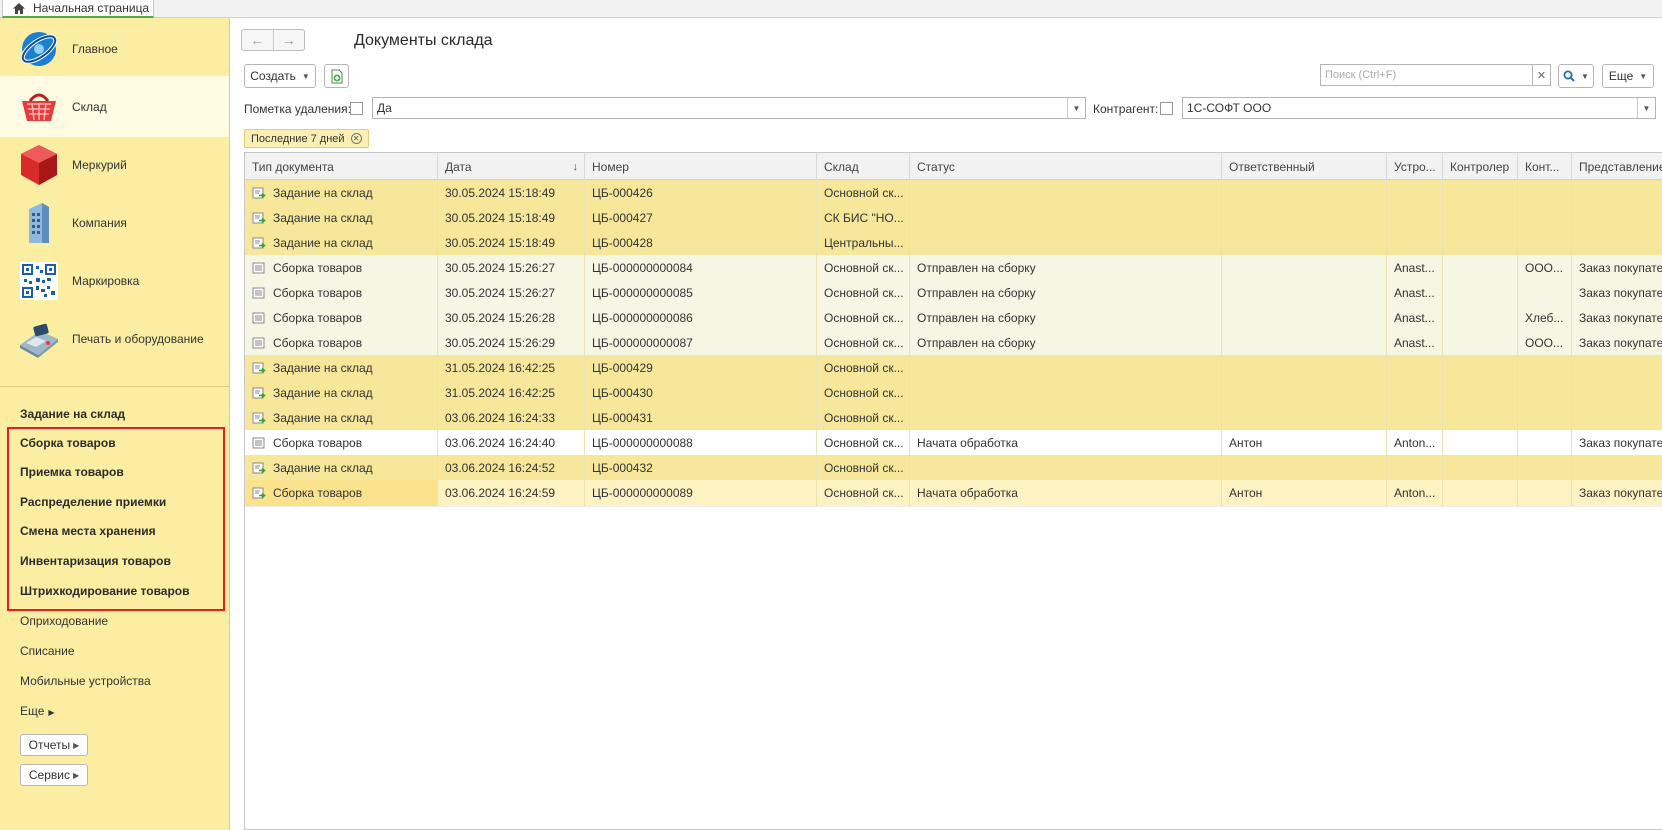 The width and height of the screenshot is (1662, 830). I want to click on globe-logo-icon, so click(39, 49).